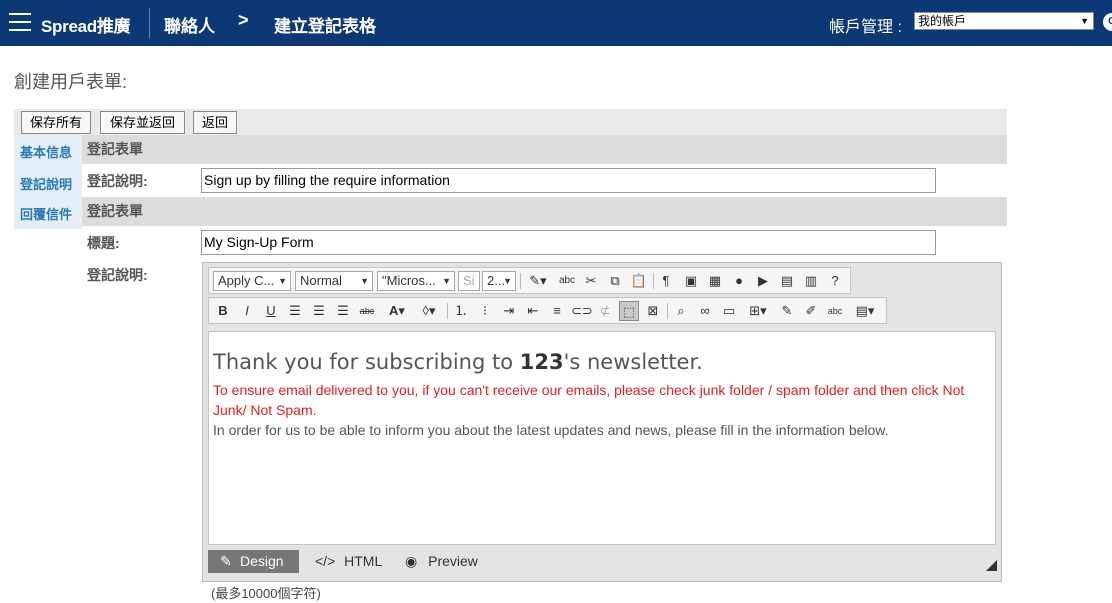 This screenshot has height=603, width=1112. Describe the element at coordinates (71, 82) in the screenshot. I see `page-title: 創建用戶表單:` at that location.